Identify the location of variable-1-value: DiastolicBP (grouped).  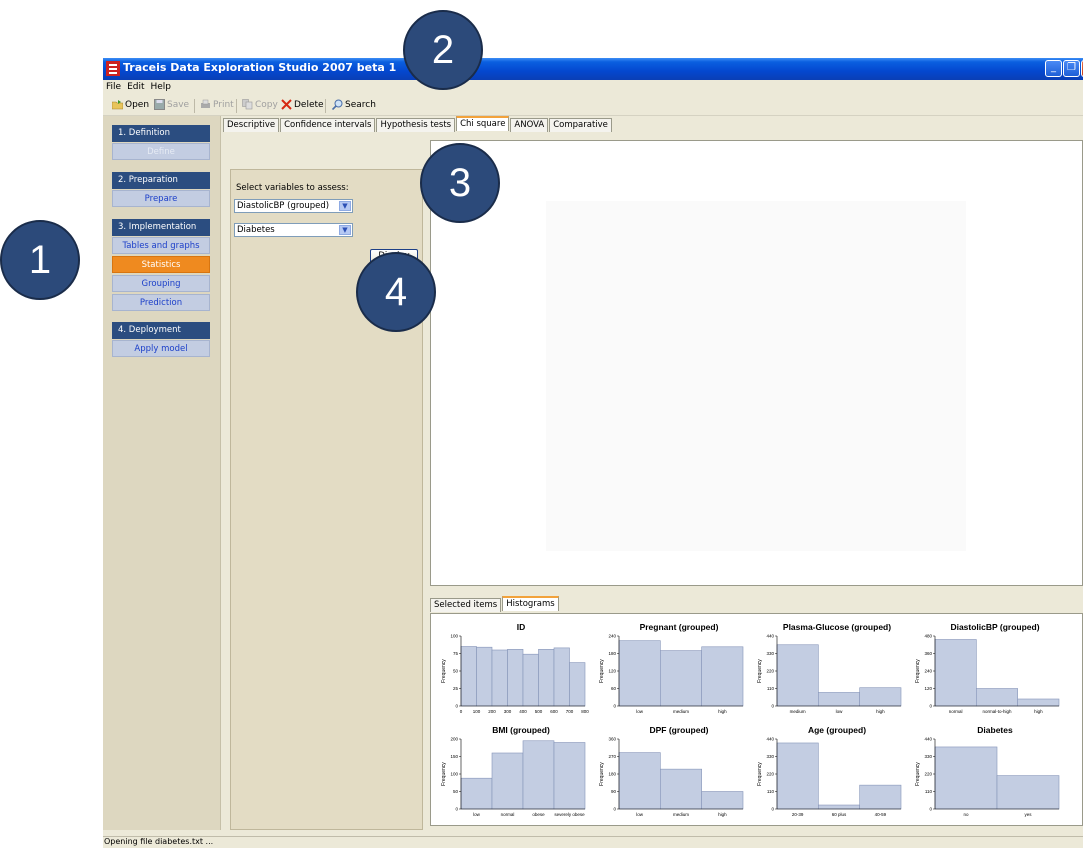
(283, 206).